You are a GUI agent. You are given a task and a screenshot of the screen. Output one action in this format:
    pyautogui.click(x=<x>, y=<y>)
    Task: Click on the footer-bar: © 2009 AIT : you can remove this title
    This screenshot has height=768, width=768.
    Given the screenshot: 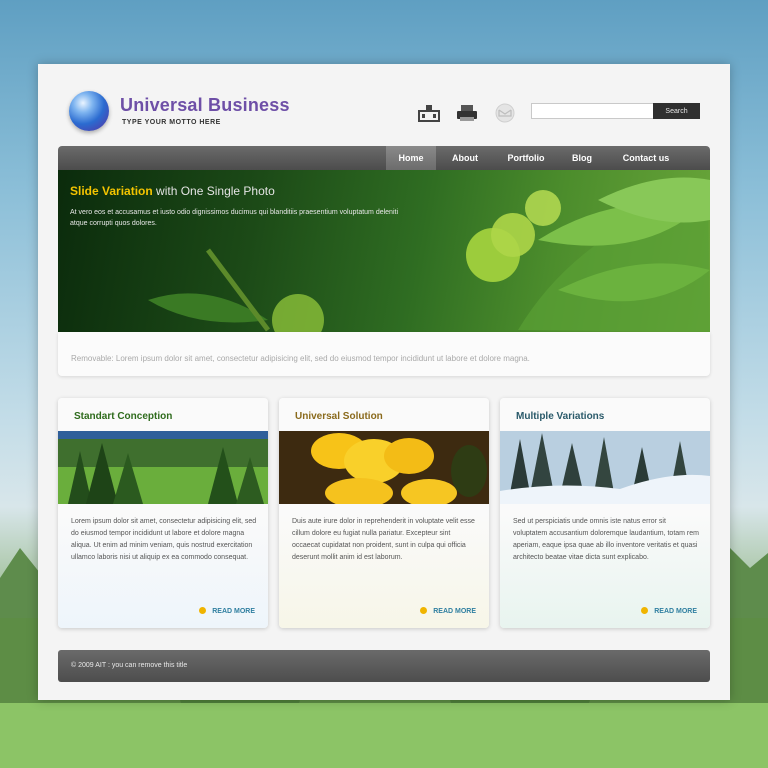 What is the action you would take?
    pyautogui.click(x=384, y=666)
    